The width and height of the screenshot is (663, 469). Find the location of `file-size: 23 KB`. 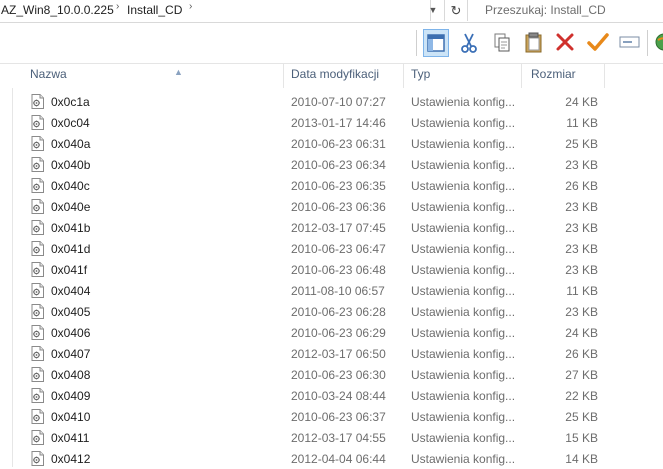

file-size: 23 KB is located at coordinates (581, 312).